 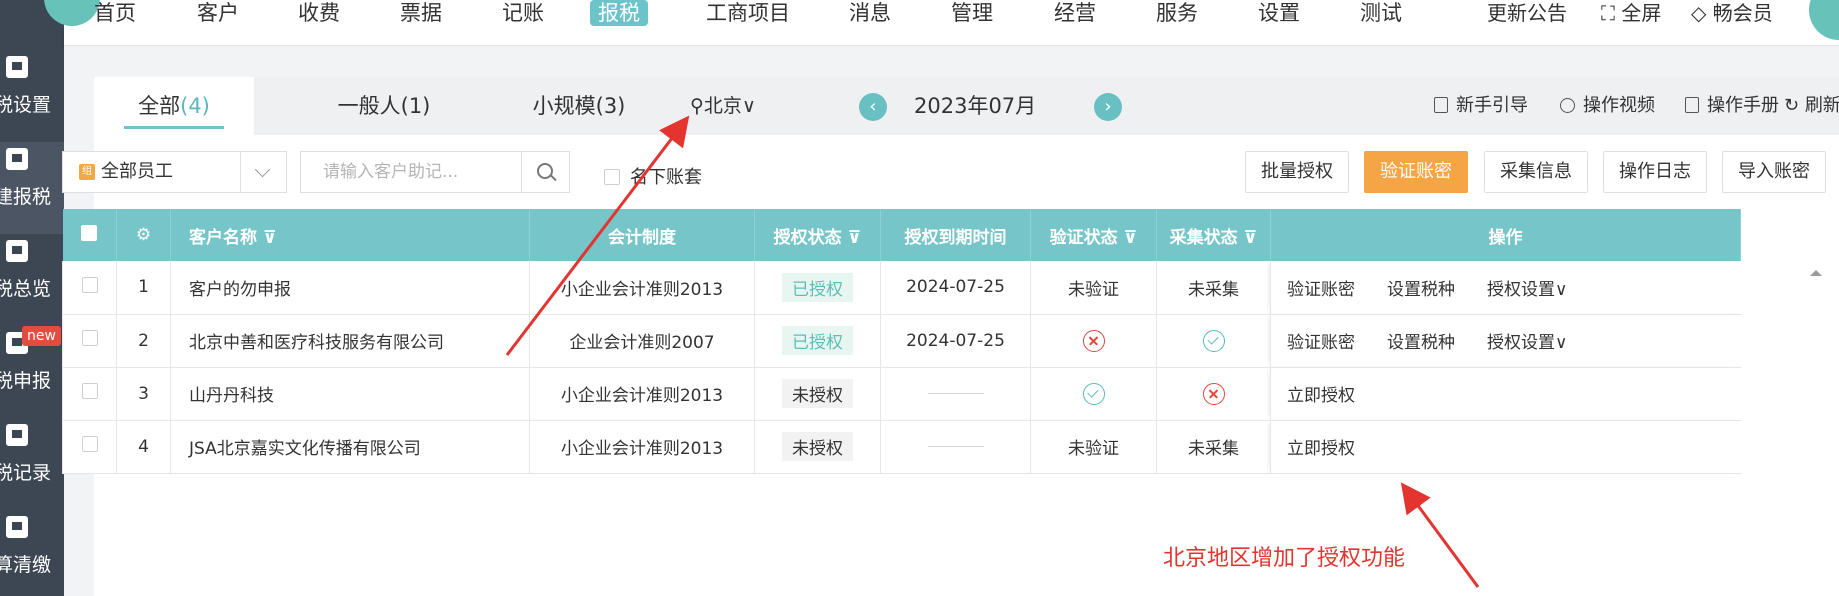 I want to click on nav-bills: 票据, so click(x=421, y=13).